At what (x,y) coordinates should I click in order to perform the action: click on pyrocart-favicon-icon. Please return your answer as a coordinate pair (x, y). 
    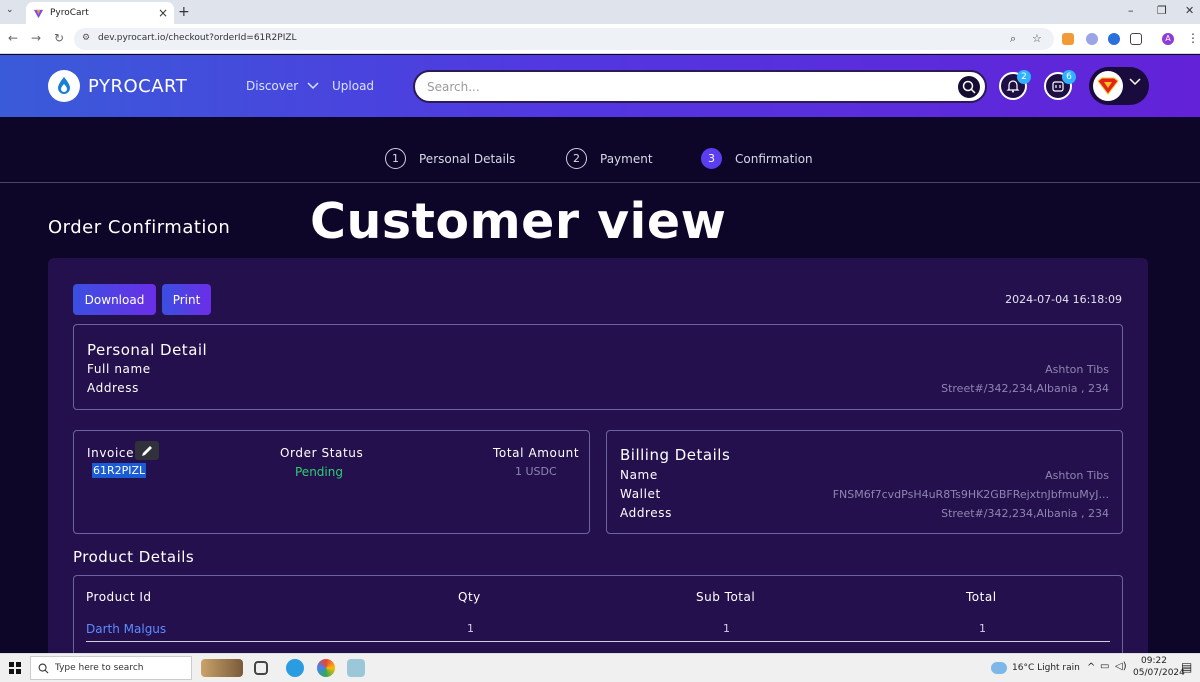
    Looking at the image, I should click on (38, 13).